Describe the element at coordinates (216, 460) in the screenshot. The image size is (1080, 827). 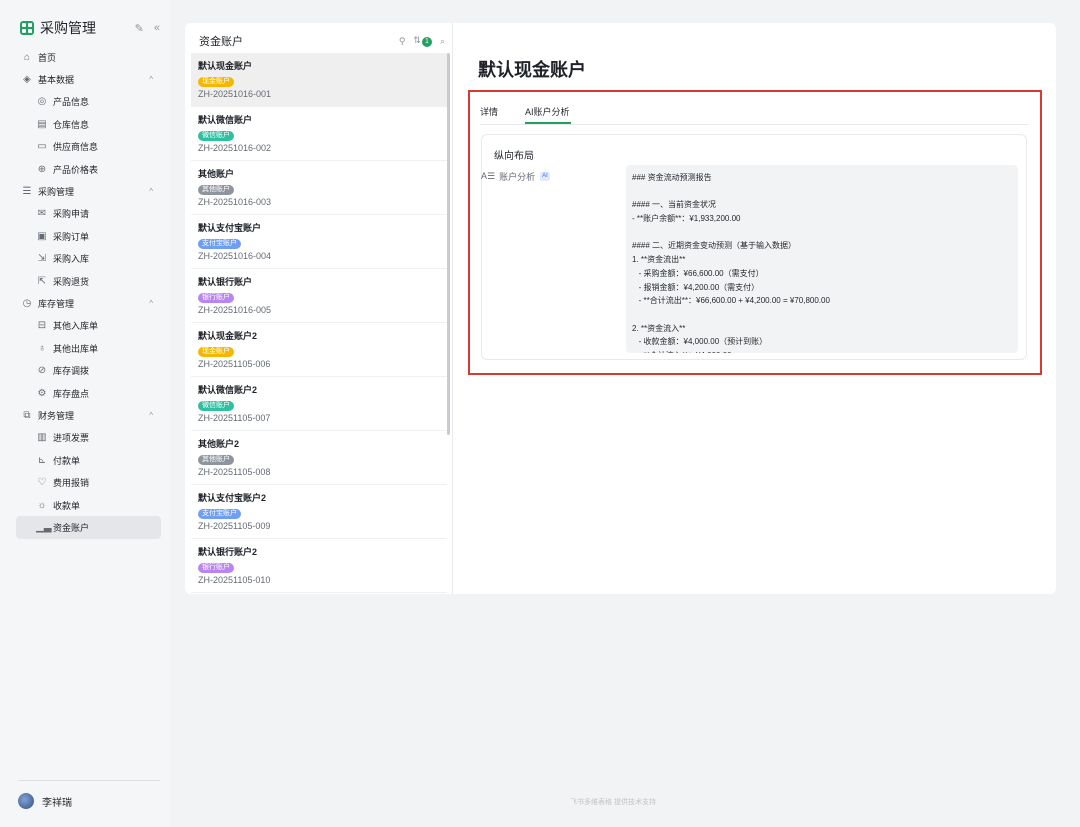
I see `account-type-tag: 其他账户` at that location.